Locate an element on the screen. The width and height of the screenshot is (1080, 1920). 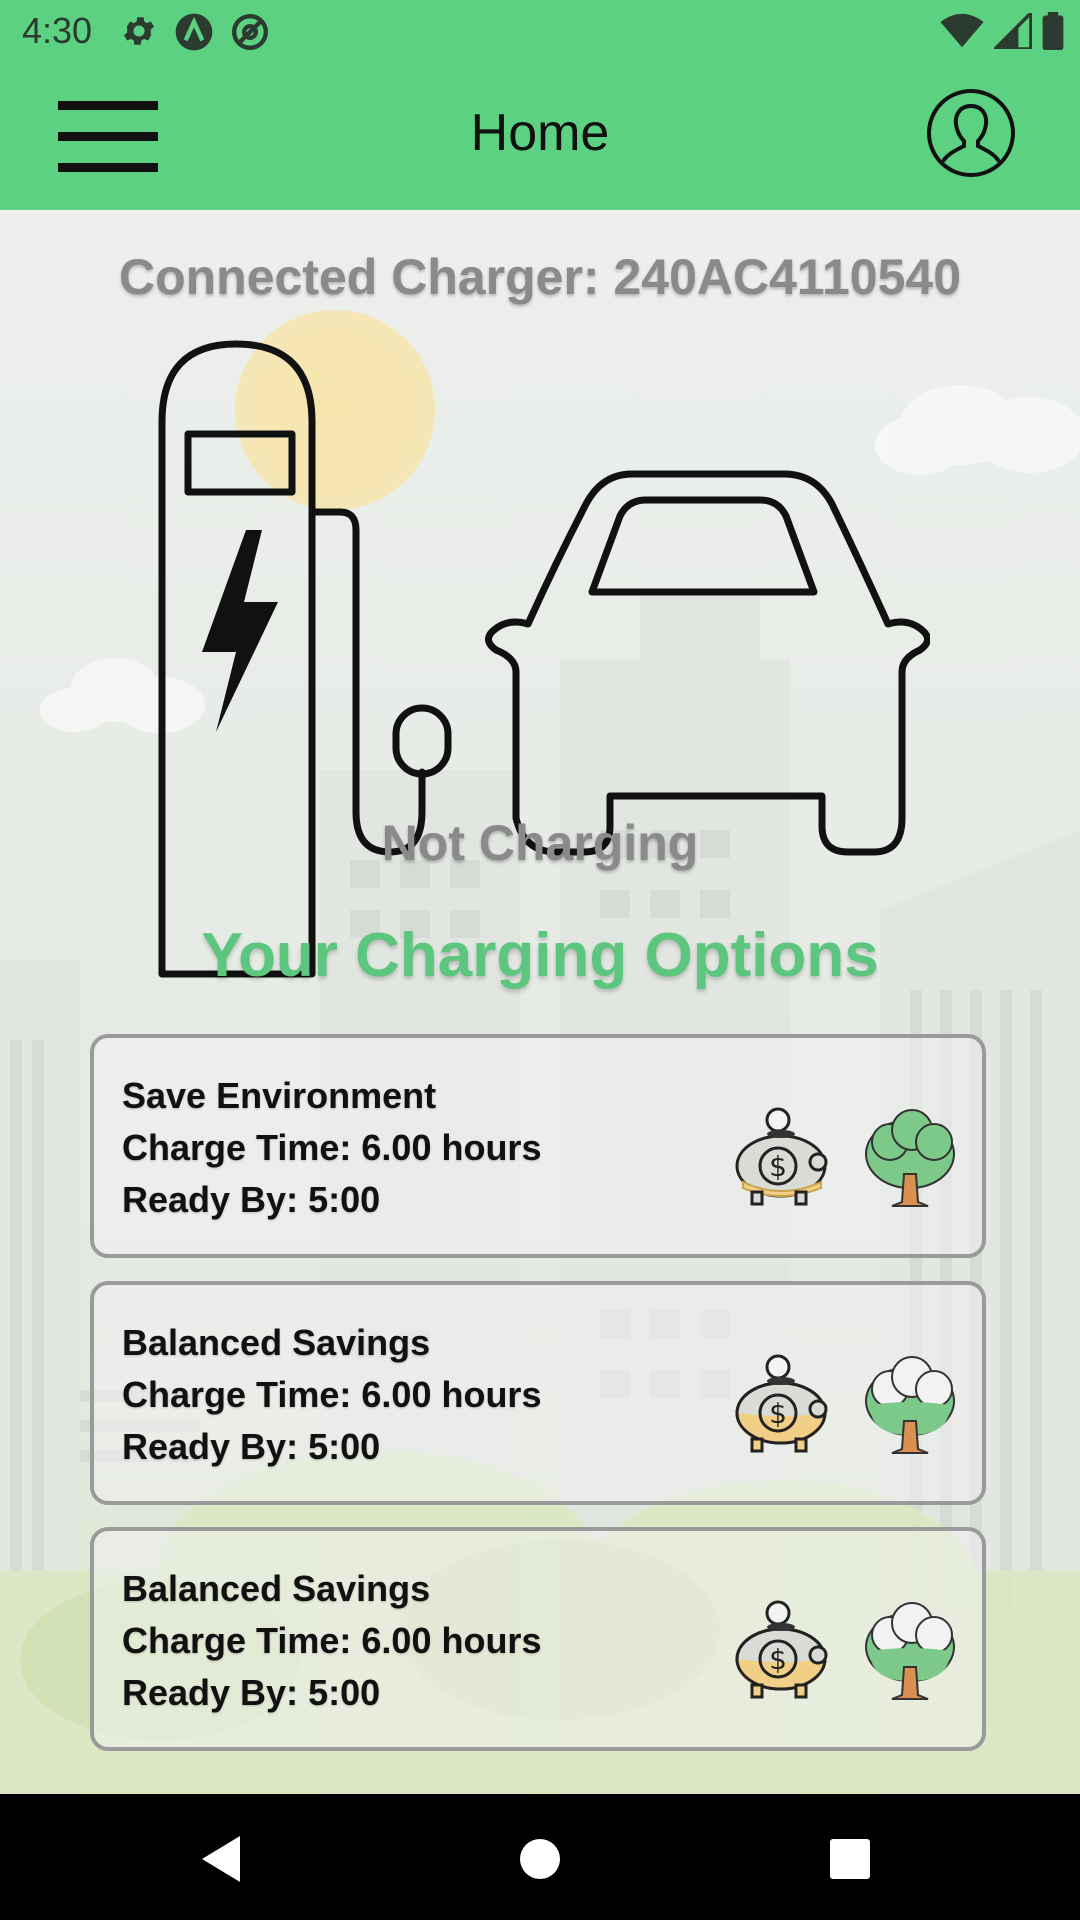
profile-icon is located at coordinates (971, 133).